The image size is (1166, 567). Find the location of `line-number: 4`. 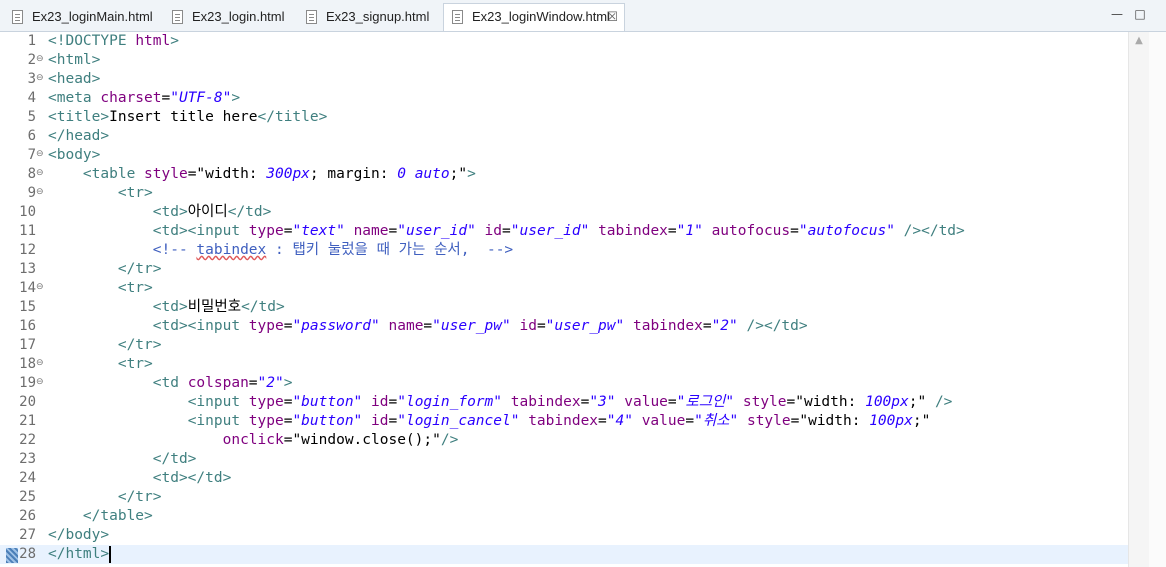

line-number: 4 is located at coordinates (31, 98).